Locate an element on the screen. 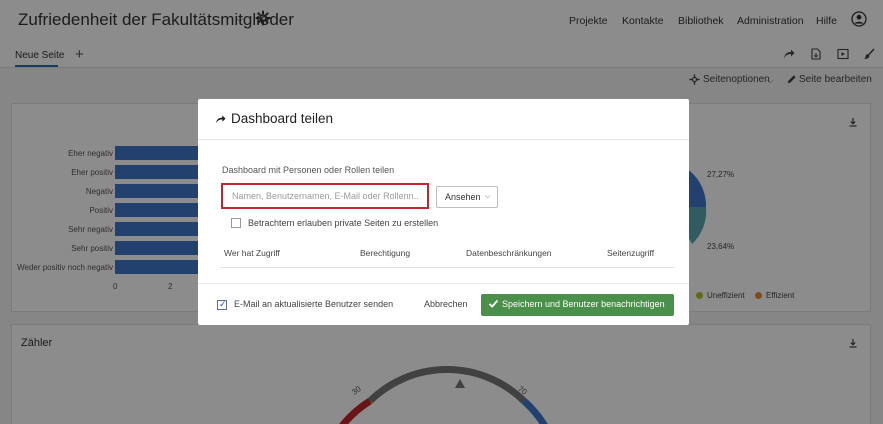 The image size is (883, 424). dialog-title: Dashboard teilen is located at coordinates (282, 118).